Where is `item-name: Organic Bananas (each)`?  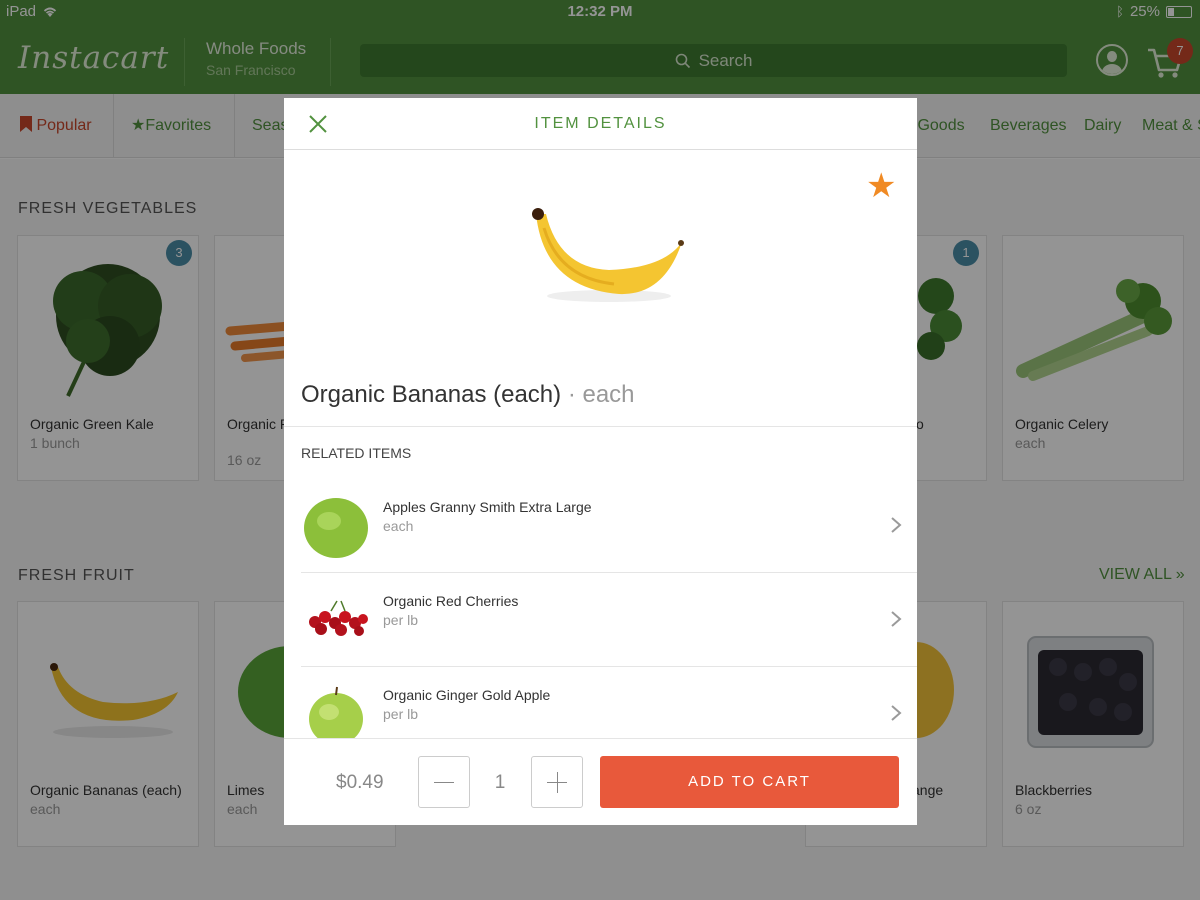
item-name: Organic Bananas (each) is located at coordinates (431, 394).